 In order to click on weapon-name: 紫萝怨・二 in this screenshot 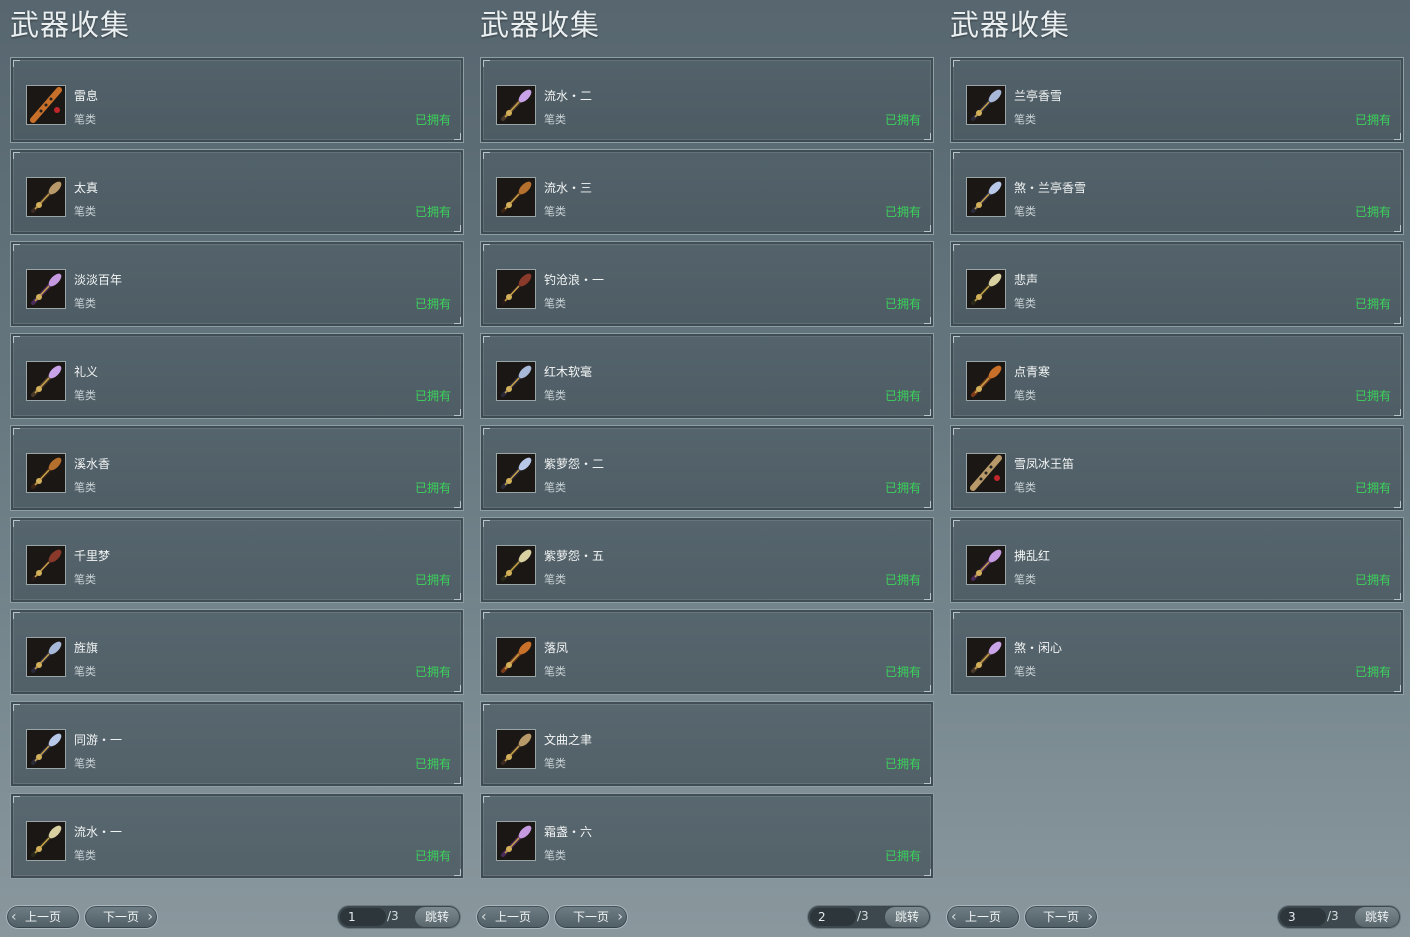, I will do `click(574, 464)`.